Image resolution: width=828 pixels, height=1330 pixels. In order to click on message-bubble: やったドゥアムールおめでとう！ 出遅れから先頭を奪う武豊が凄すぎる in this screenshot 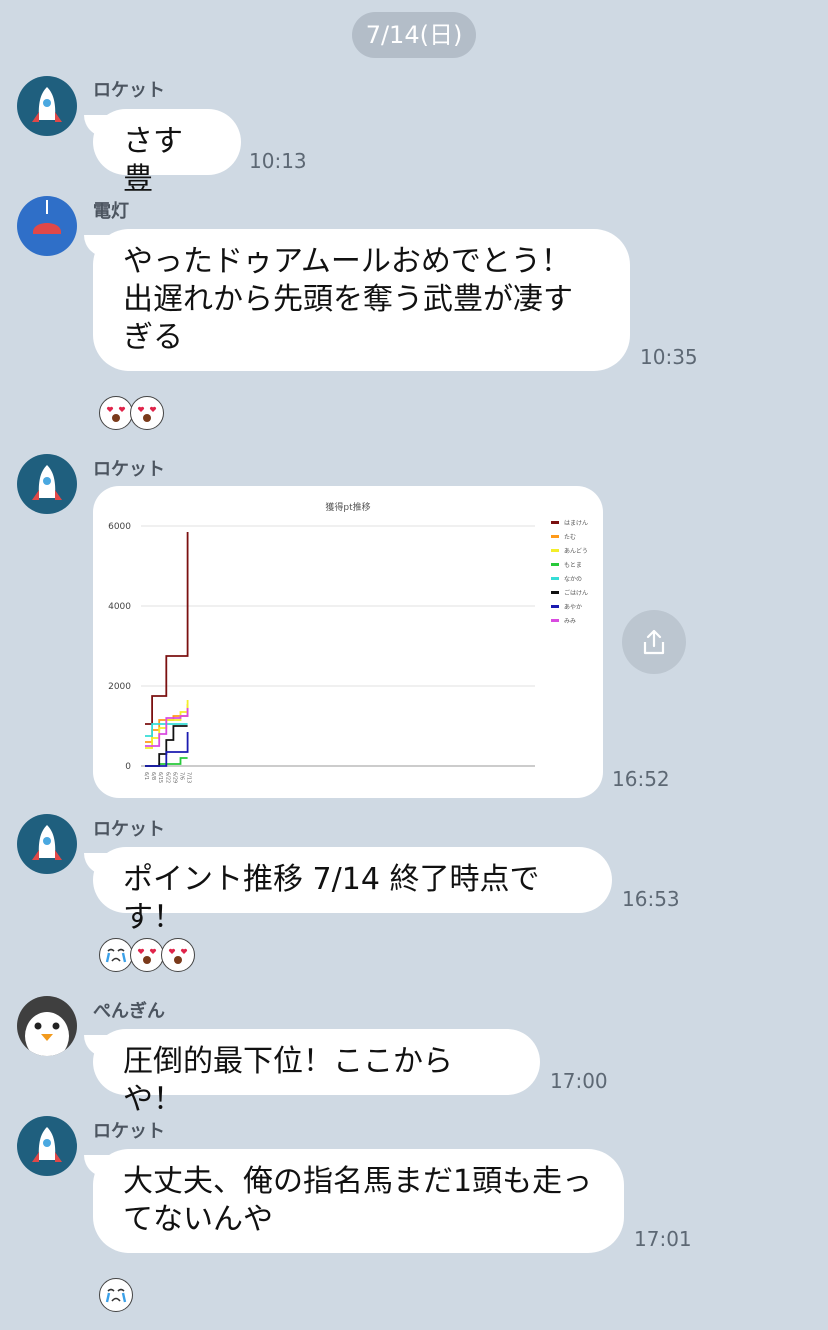, I will do `click(357, 300)`.